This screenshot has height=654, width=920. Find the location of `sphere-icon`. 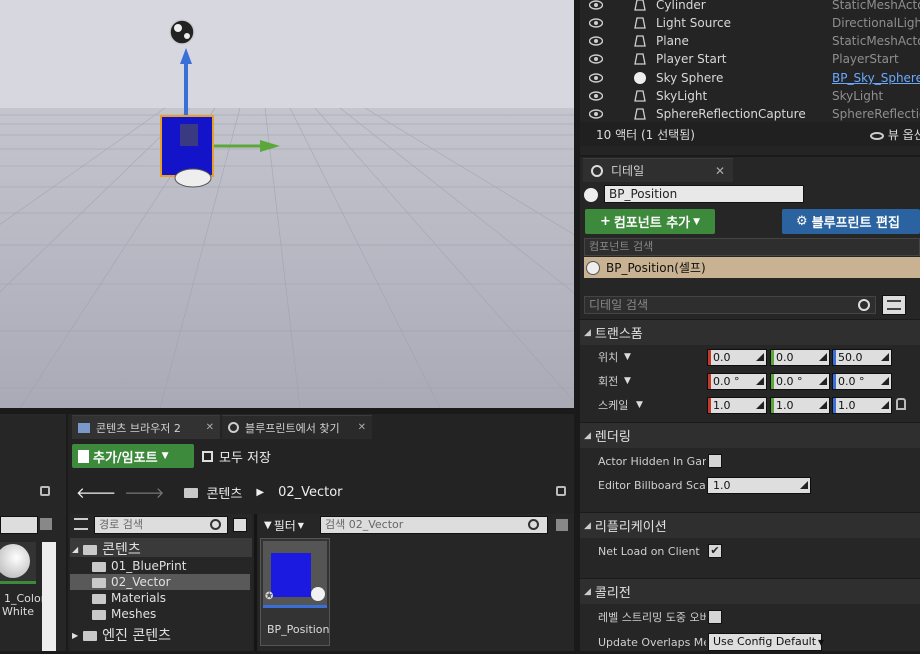

sphere-icon is located at coordinates (640, 78).